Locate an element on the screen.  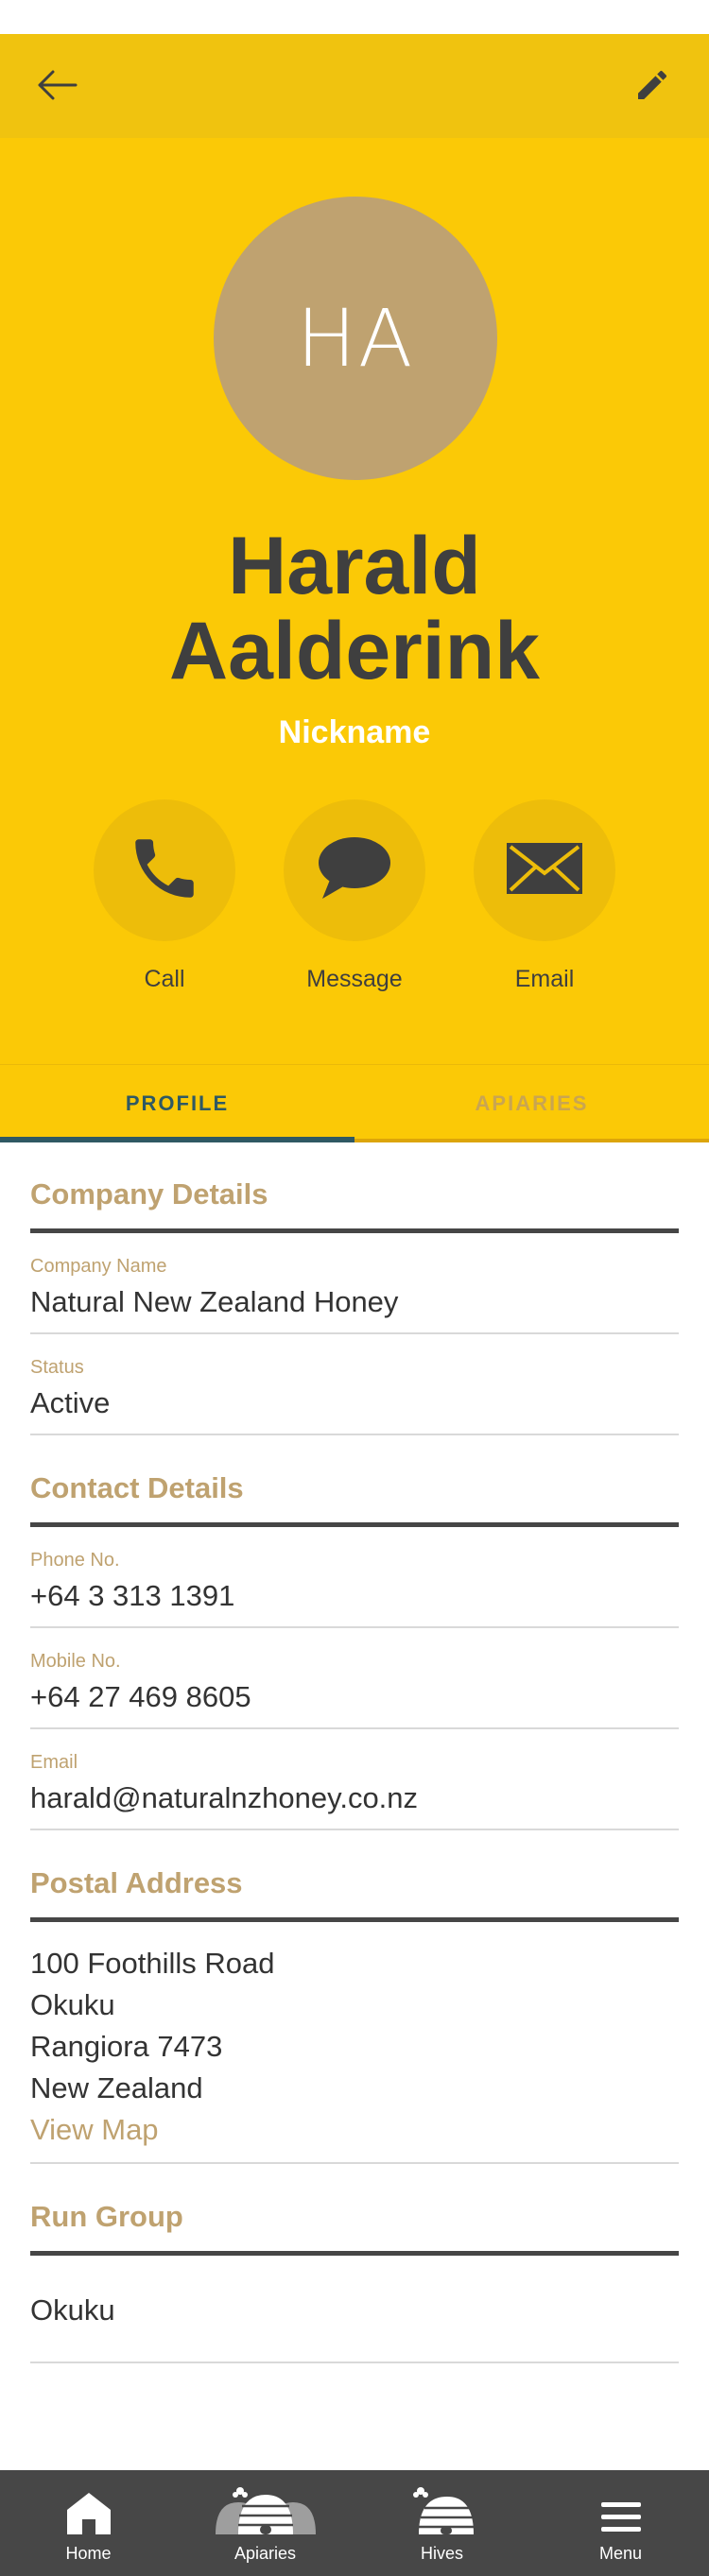
call-circle is located at coordinates (164, 870).